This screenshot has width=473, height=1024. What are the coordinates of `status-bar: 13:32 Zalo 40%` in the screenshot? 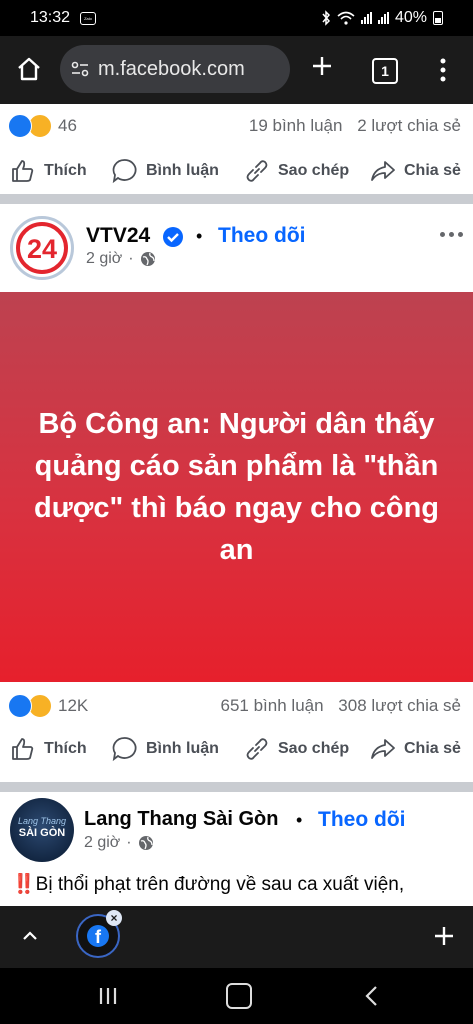 It's located at (236, 18).